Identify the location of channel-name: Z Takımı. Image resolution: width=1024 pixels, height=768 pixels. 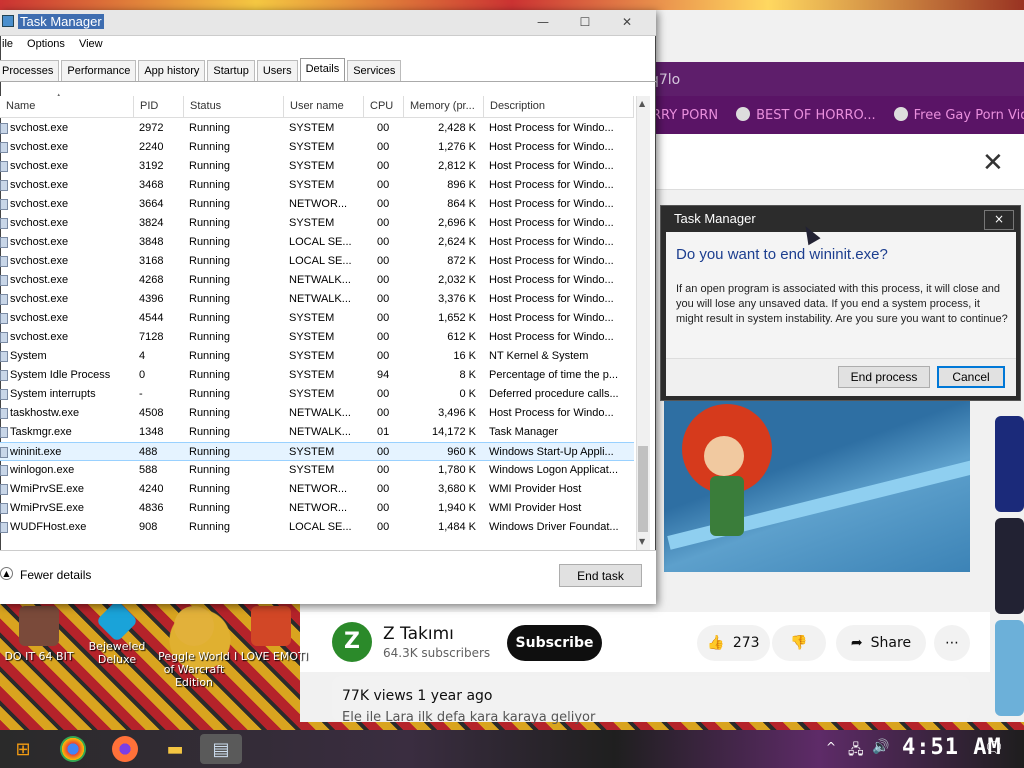
(418, 634).